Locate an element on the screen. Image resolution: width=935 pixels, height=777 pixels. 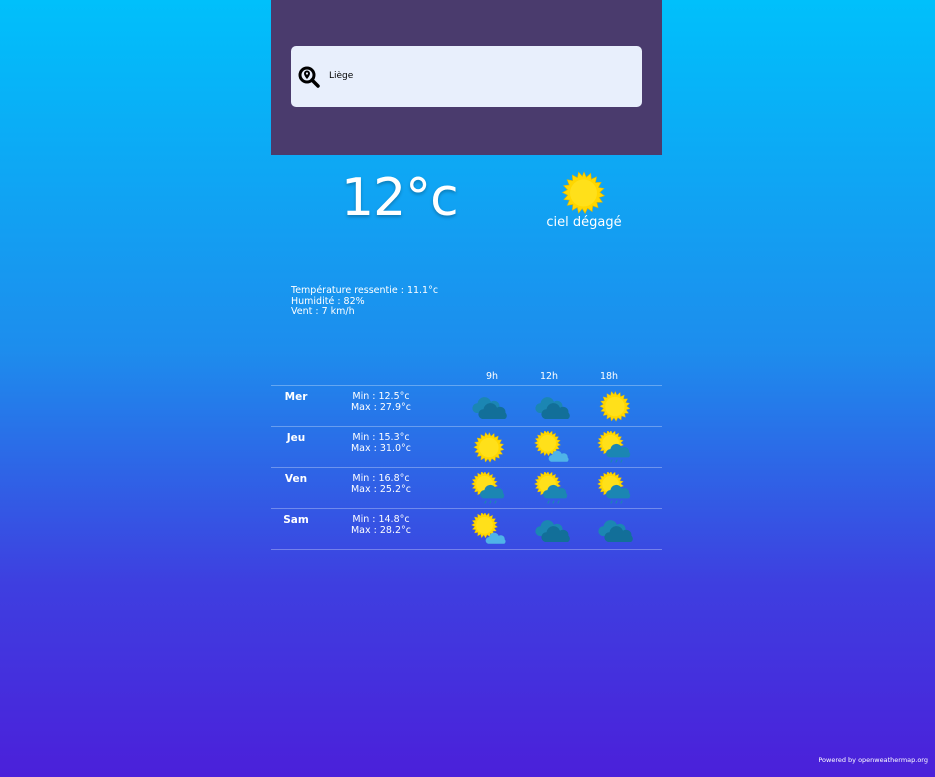
current-description: ciel dégagé is located at coordinates (584, 222).